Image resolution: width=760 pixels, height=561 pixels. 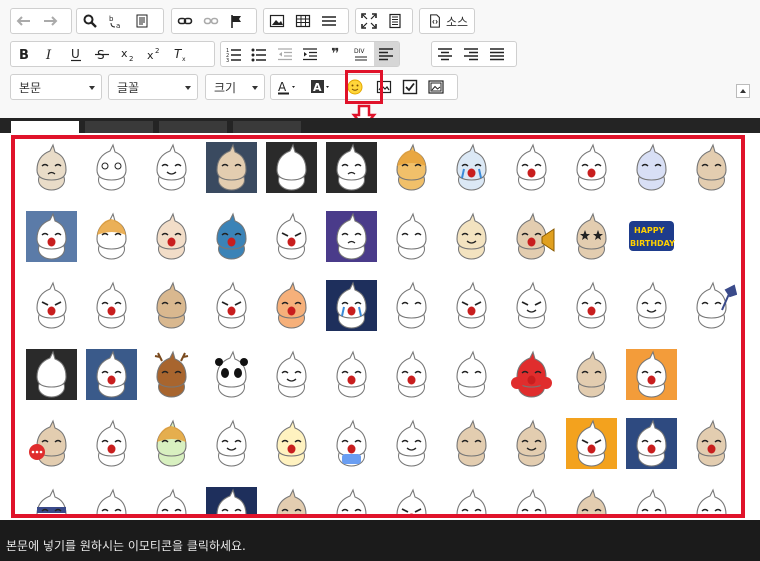 I want to click on remove-format-button: Tx, so click(x=180, y=54).